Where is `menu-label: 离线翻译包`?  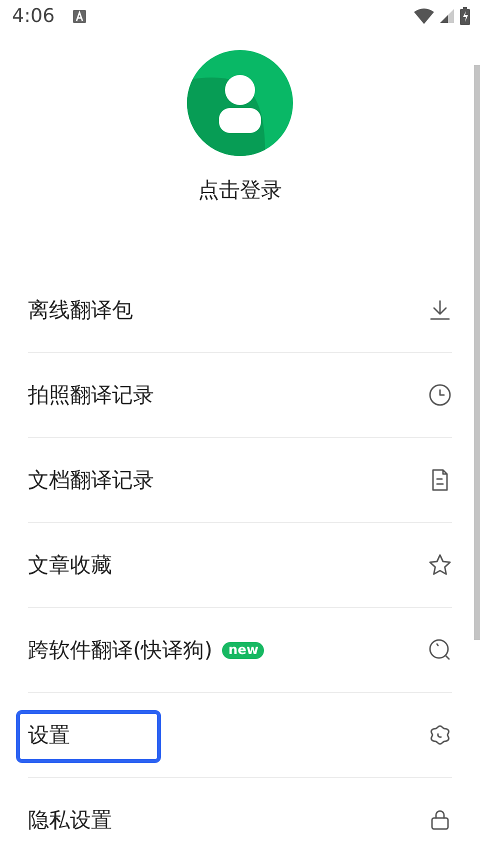 menu-label: 离线翻译包 is located at coordinates (80, 310).